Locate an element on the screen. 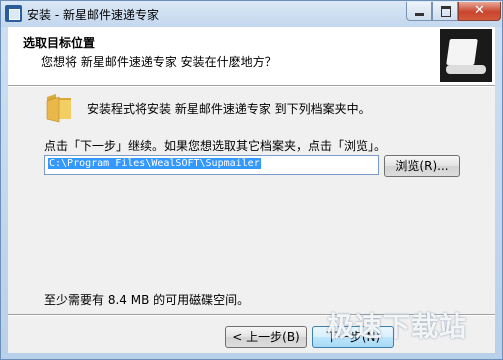 This screenshot has width=503, height=360. watermark-logo: 极速下载站 is located at coordinates (397, 327).